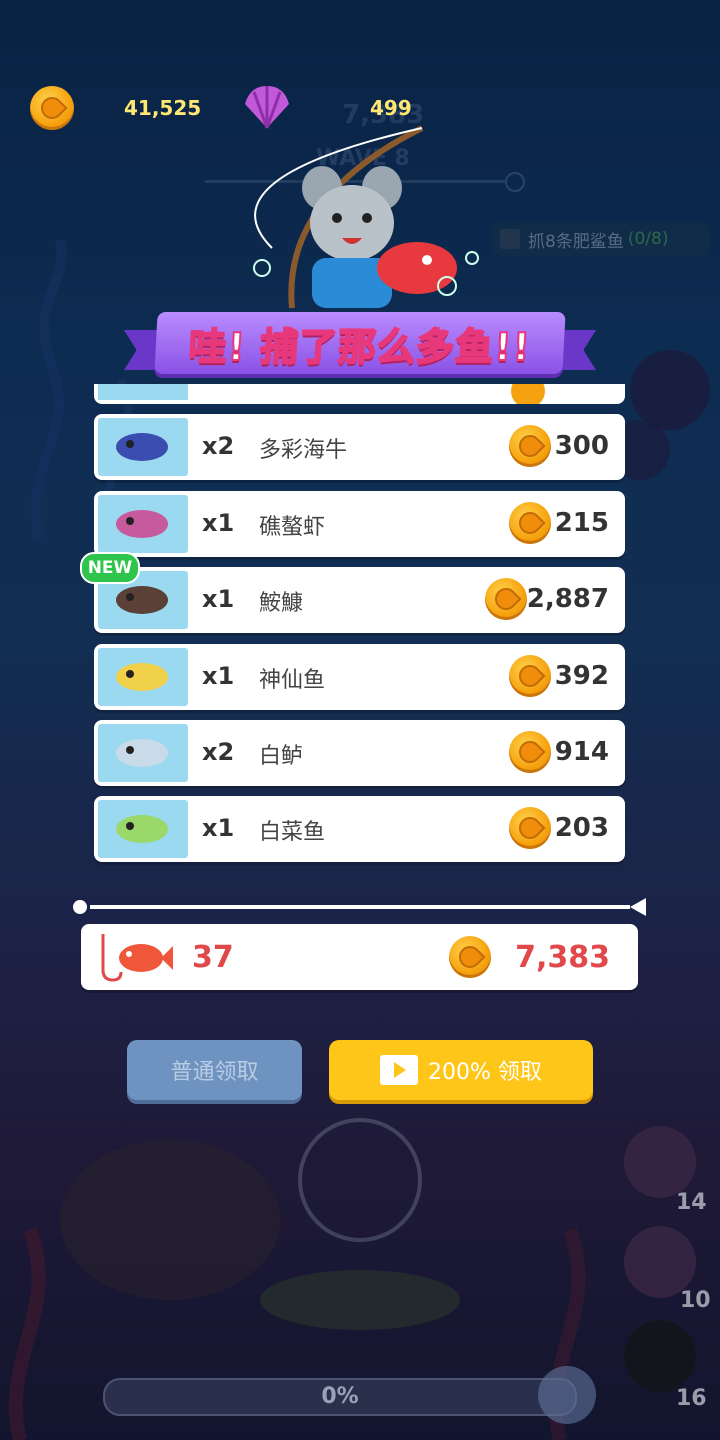 Image resolution: width=720 pixels, height=1440 pixels. I want to click on shell-count: 499, so click(391, 108).